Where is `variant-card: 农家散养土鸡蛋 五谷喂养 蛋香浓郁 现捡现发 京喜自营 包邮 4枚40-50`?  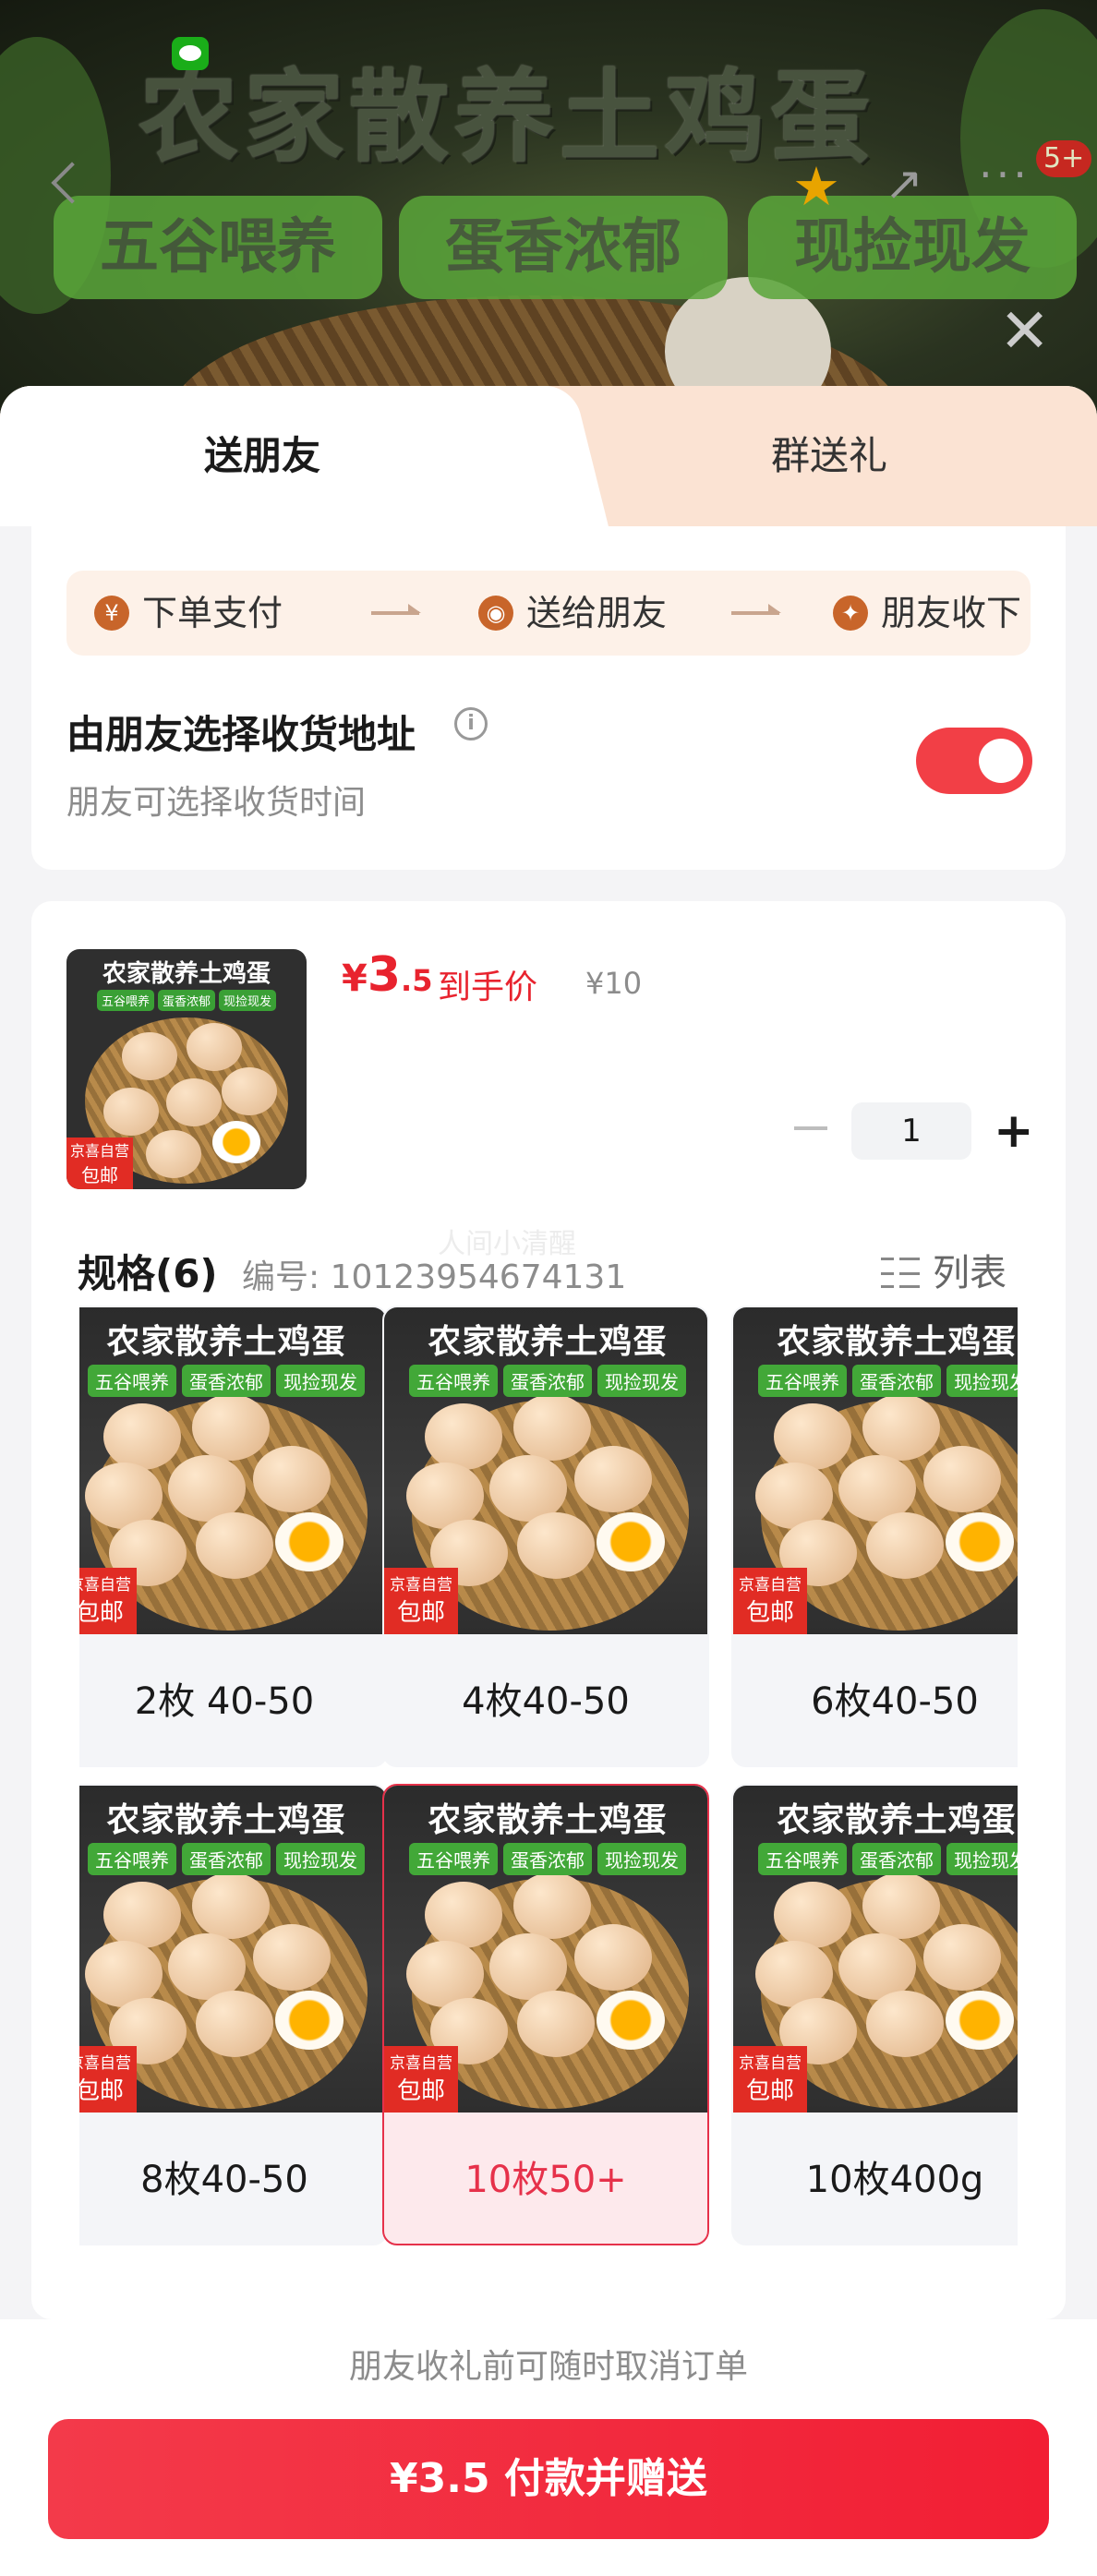 variant-card: 农家散养土鸡蛋 五谷喂养 蛋香浓郁 现捡现发 京喜自营 包邮 4枚40-50 is located at coordinates (545, 1536).